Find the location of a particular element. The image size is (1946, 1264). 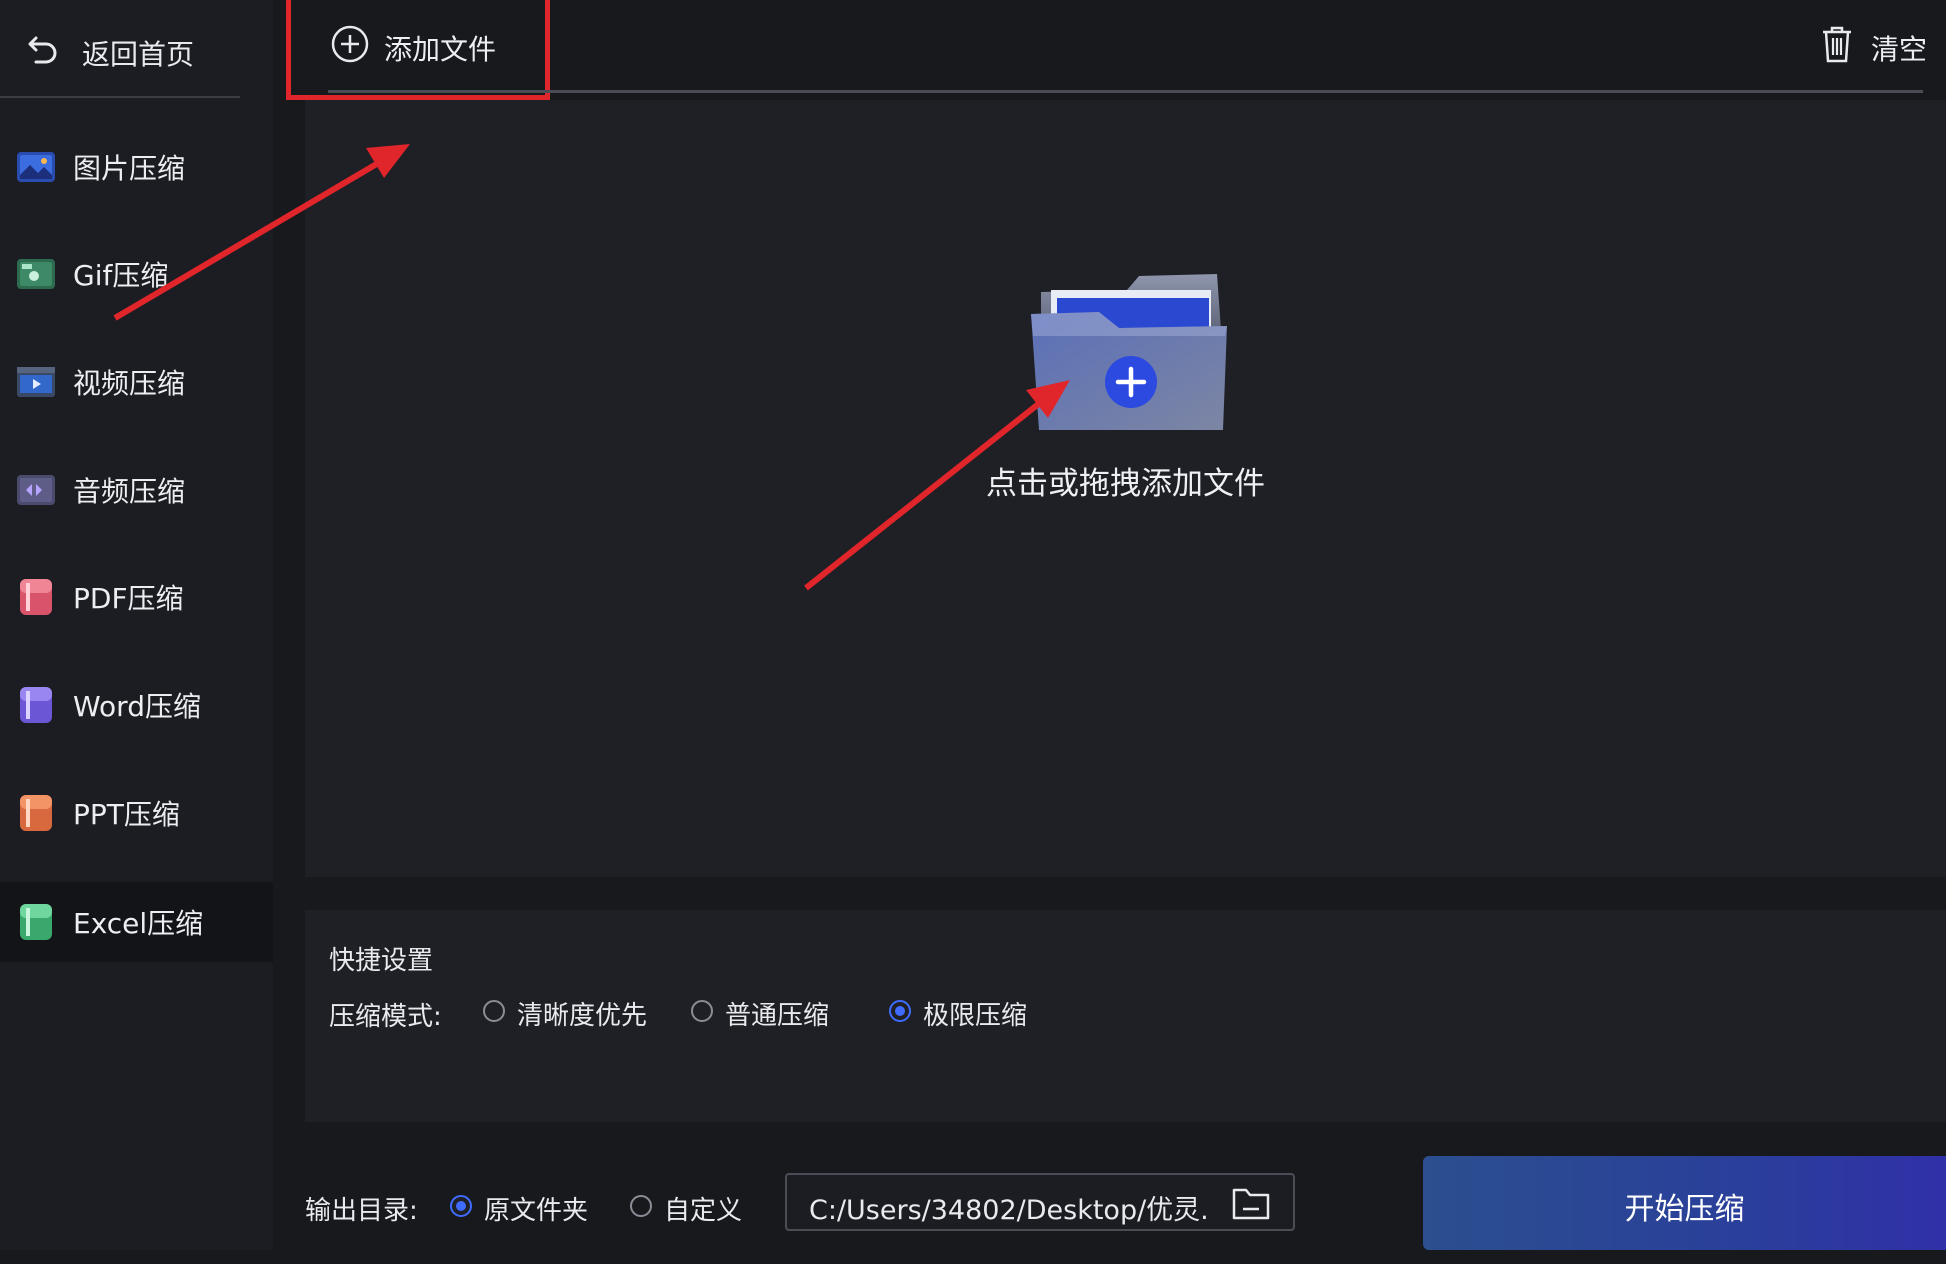

back-home-label: 返回首页 is located at coordinates (138, 54).